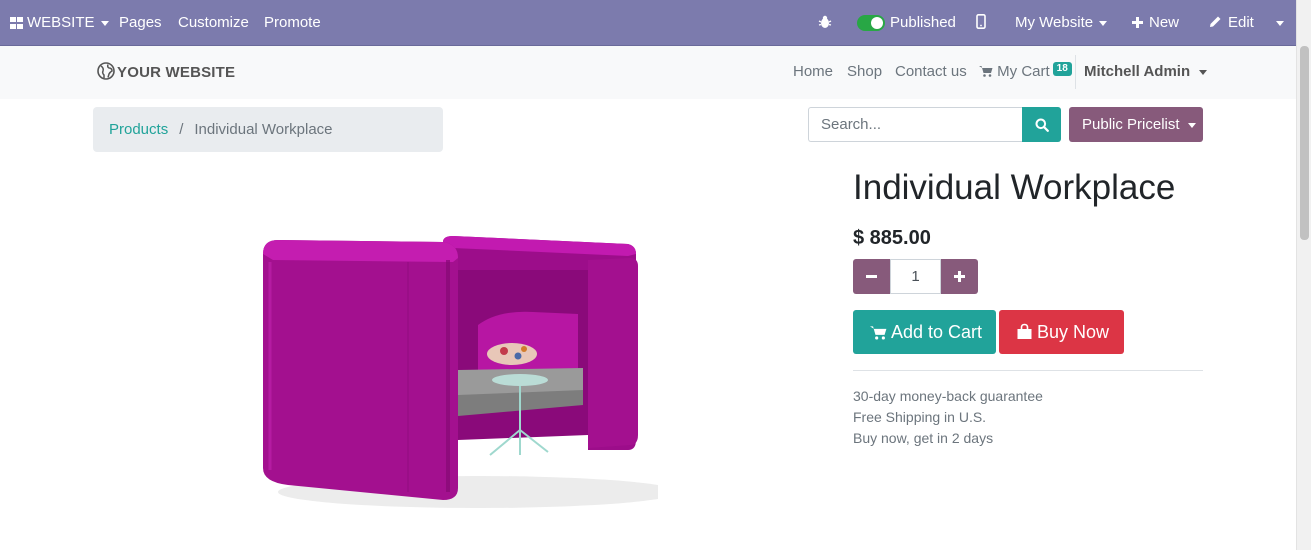 The height and width of the screenshot is (550, 1311). Describe the element at coordinates (263, 129) in the screenshot. I see `breadcrumb-current: Individual Workplace` at that location.